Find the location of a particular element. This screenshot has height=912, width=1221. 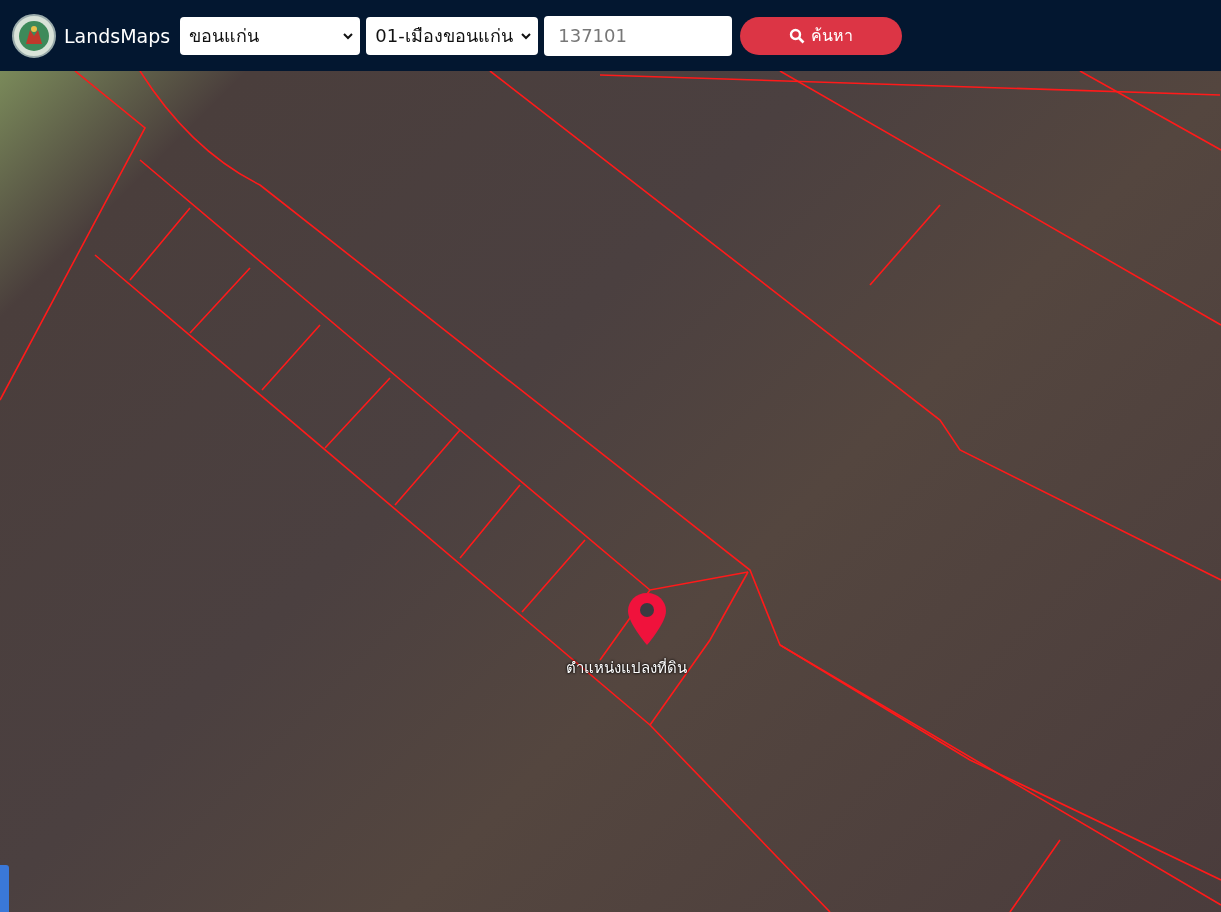

side-panel-tab is located at coordinates (4, 888).